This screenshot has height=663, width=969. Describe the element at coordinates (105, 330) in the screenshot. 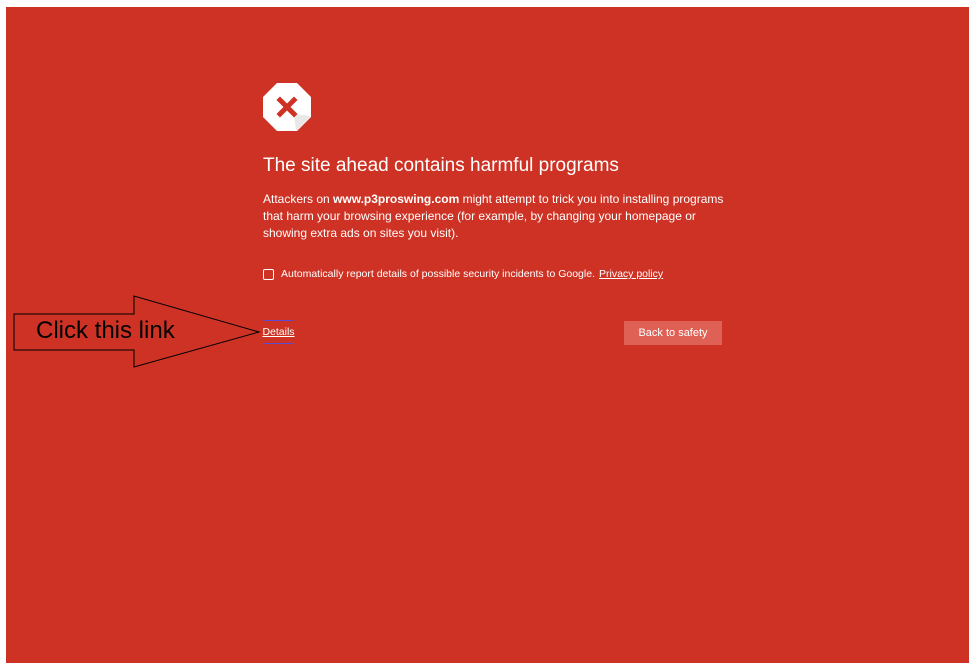

I see `annotation-label: Click this link` at that location.